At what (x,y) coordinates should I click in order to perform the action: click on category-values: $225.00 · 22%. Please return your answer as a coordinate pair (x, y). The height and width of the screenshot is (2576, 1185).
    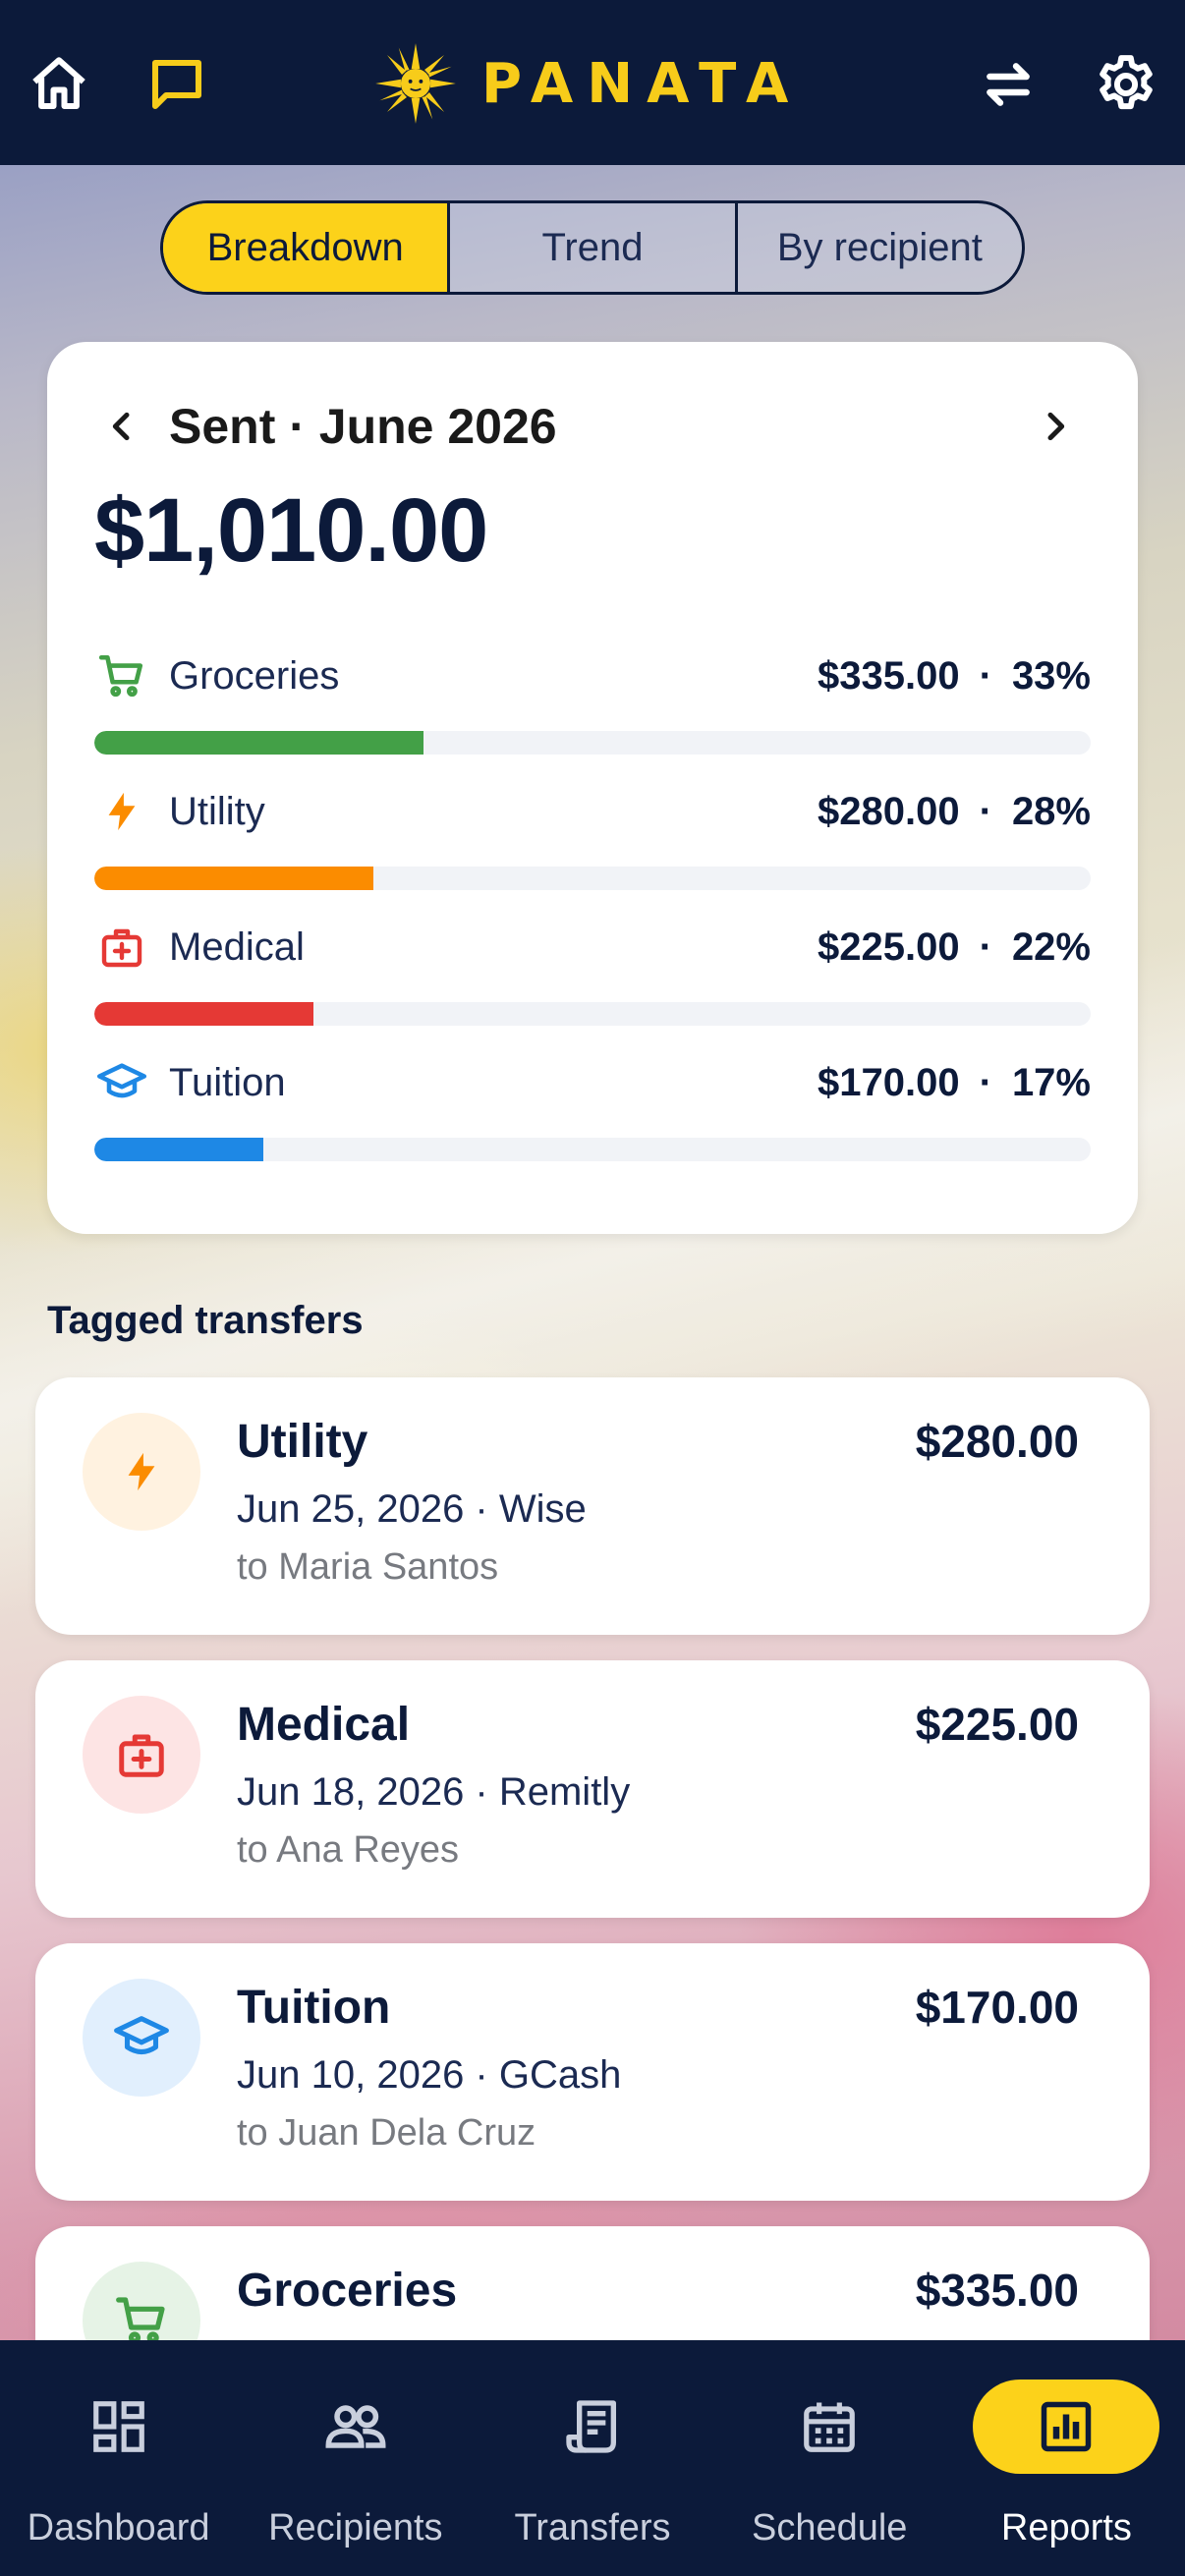
    Looking at the image, I should click on (955, 946).